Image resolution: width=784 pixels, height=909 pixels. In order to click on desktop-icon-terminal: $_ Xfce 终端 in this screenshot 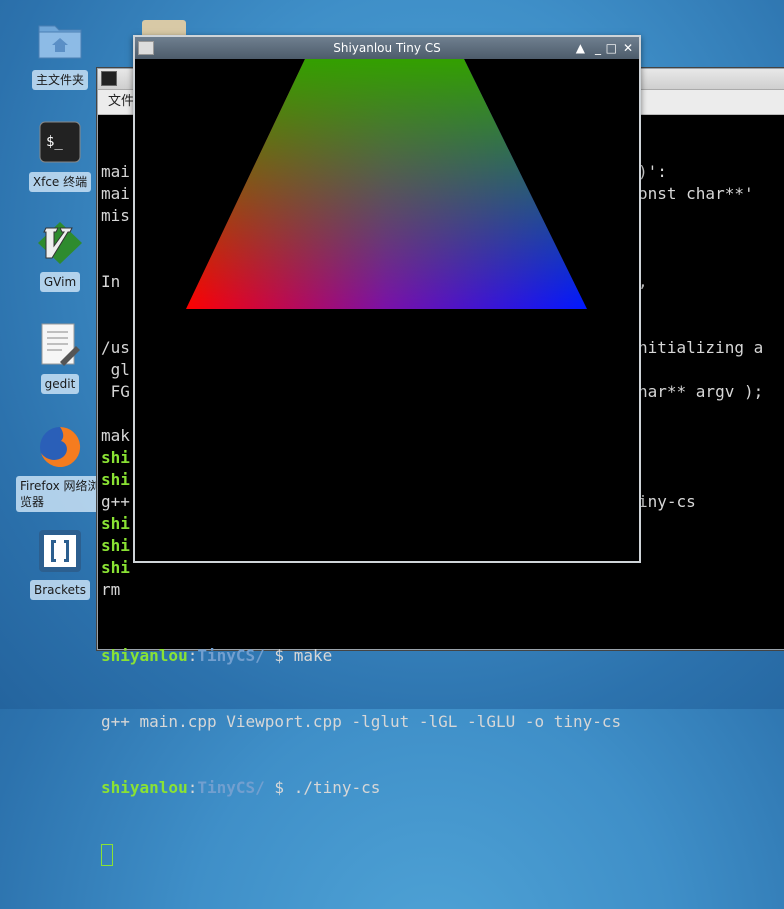, I will do `click(60, 156)`.